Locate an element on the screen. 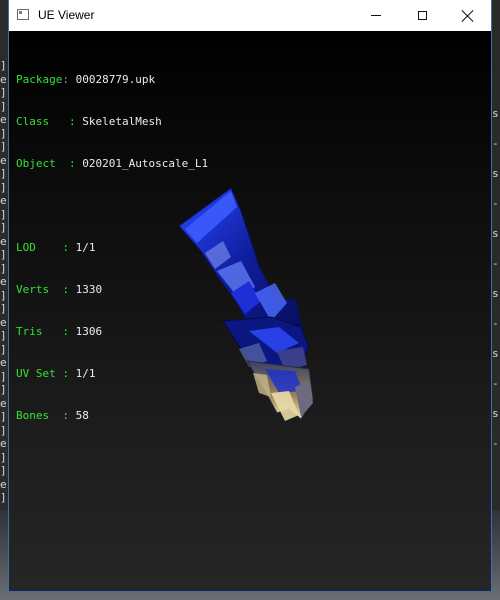 The height and width of the screenshot is (600, 500). mesh-body is located at coordinates (246, 304).